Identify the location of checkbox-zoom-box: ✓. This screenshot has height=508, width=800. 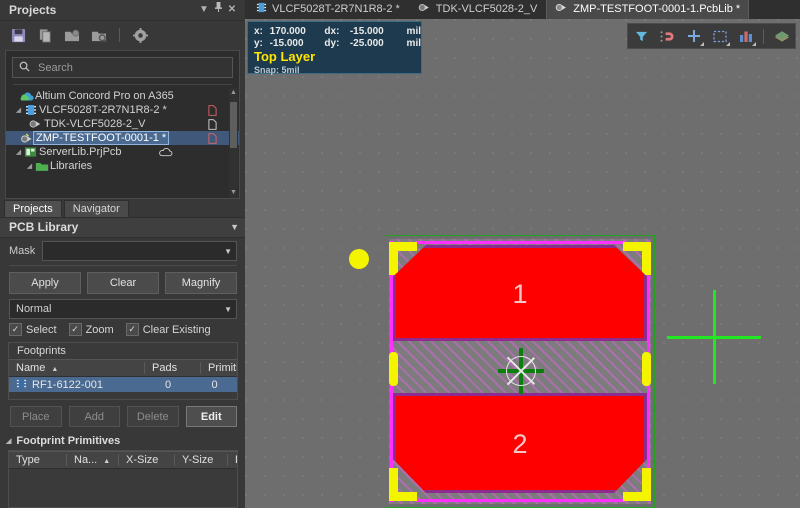
(75, 329).